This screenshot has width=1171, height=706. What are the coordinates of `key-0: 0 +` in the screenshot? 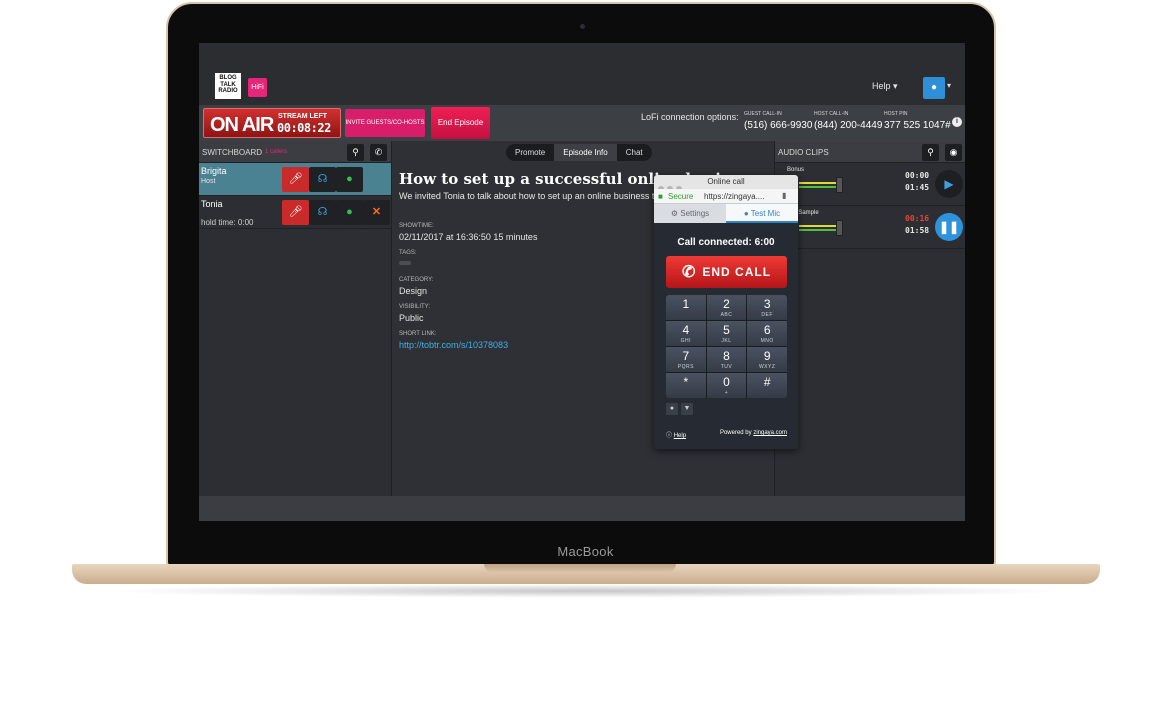 It's located at (726, 385).